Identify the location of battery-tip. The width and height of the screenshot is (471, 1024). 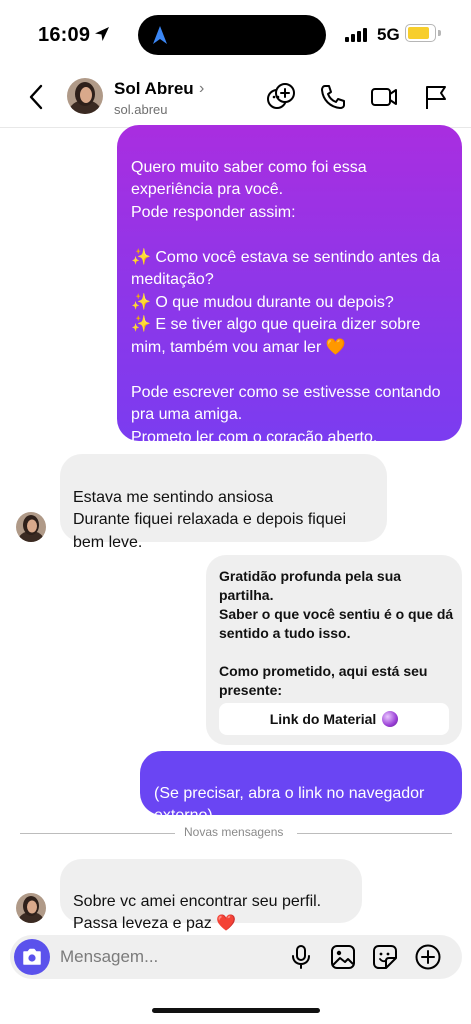
(439, 33).